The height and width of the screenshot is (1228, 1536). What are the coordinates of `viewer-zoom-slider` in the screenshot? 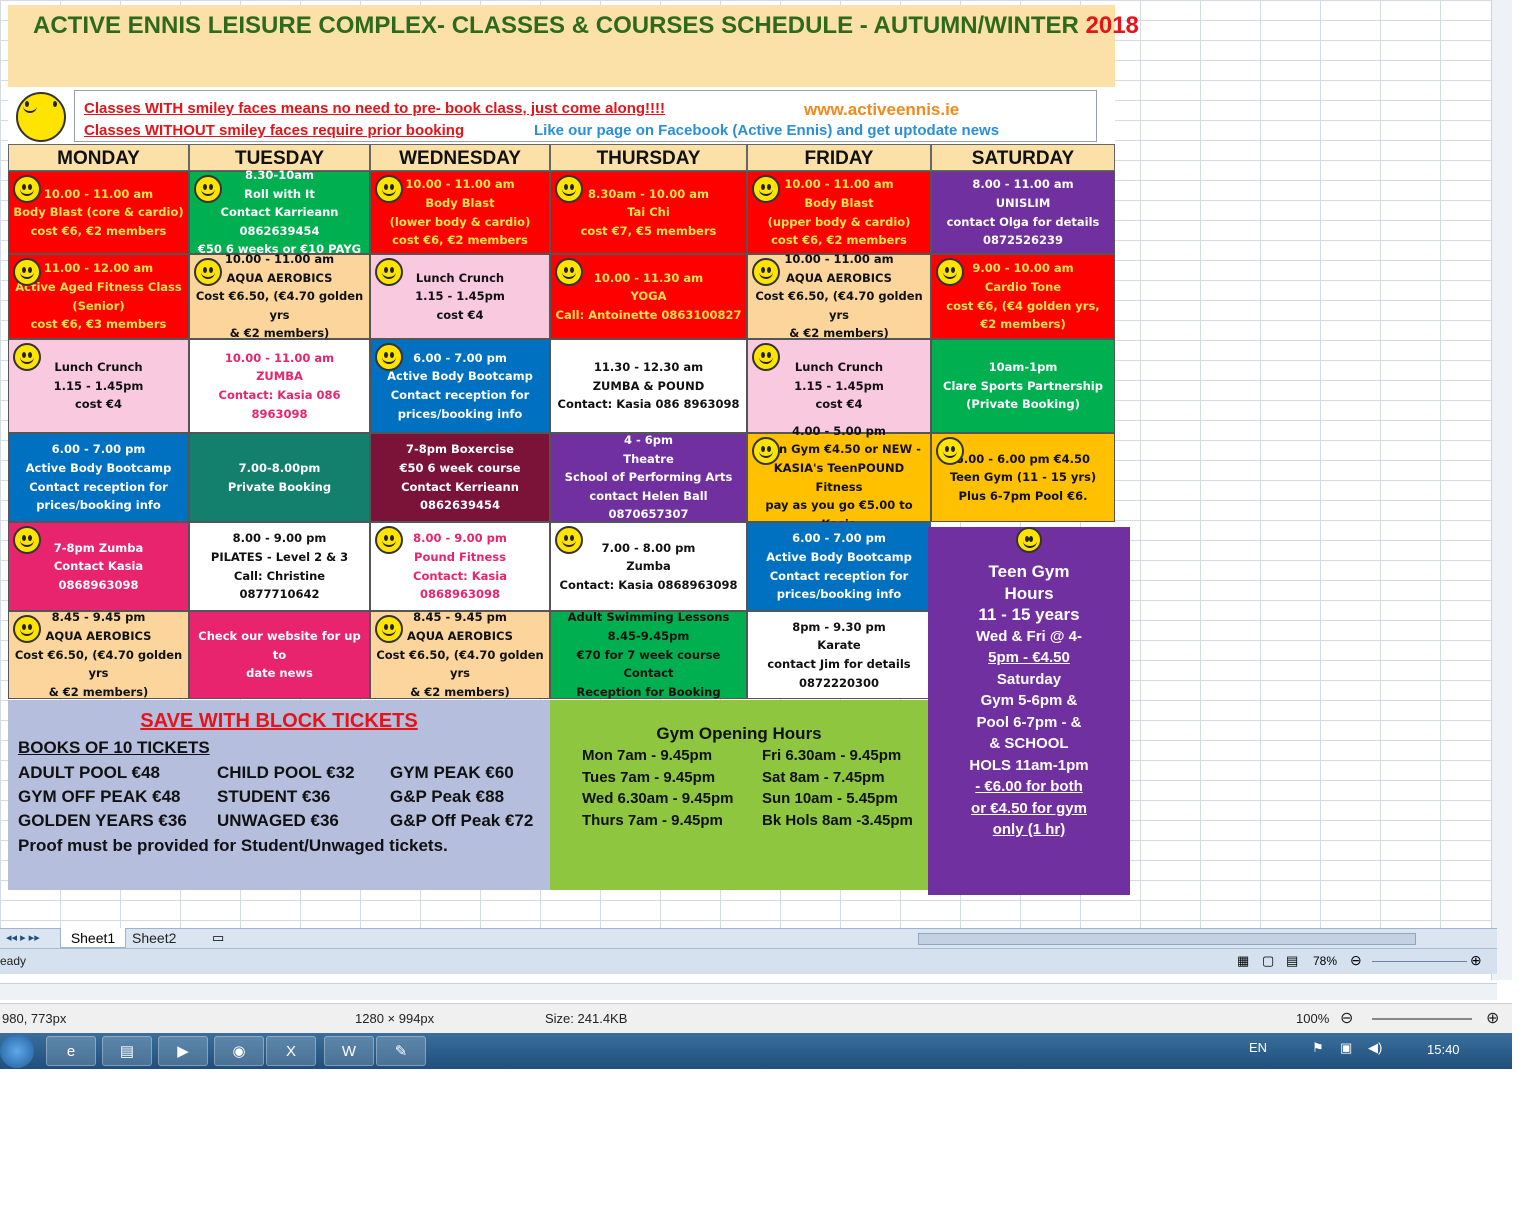 It's located at (1422, 1019).